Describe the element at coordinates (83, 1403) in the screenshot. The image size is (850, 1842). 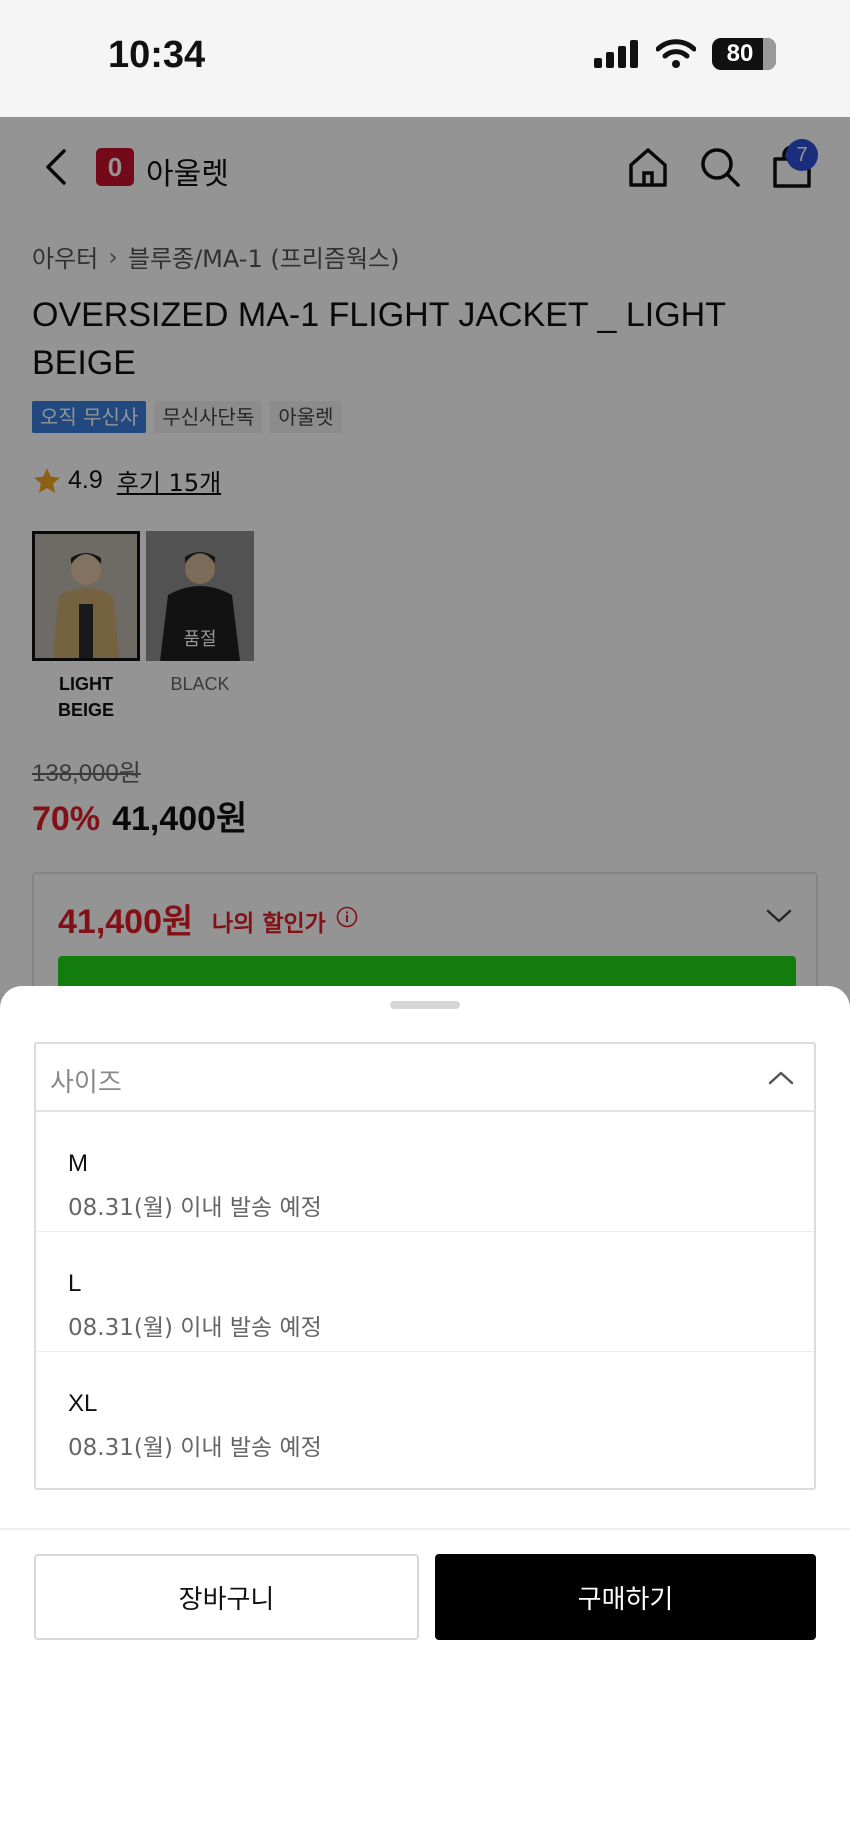
I see `option-size: XL` at that location.